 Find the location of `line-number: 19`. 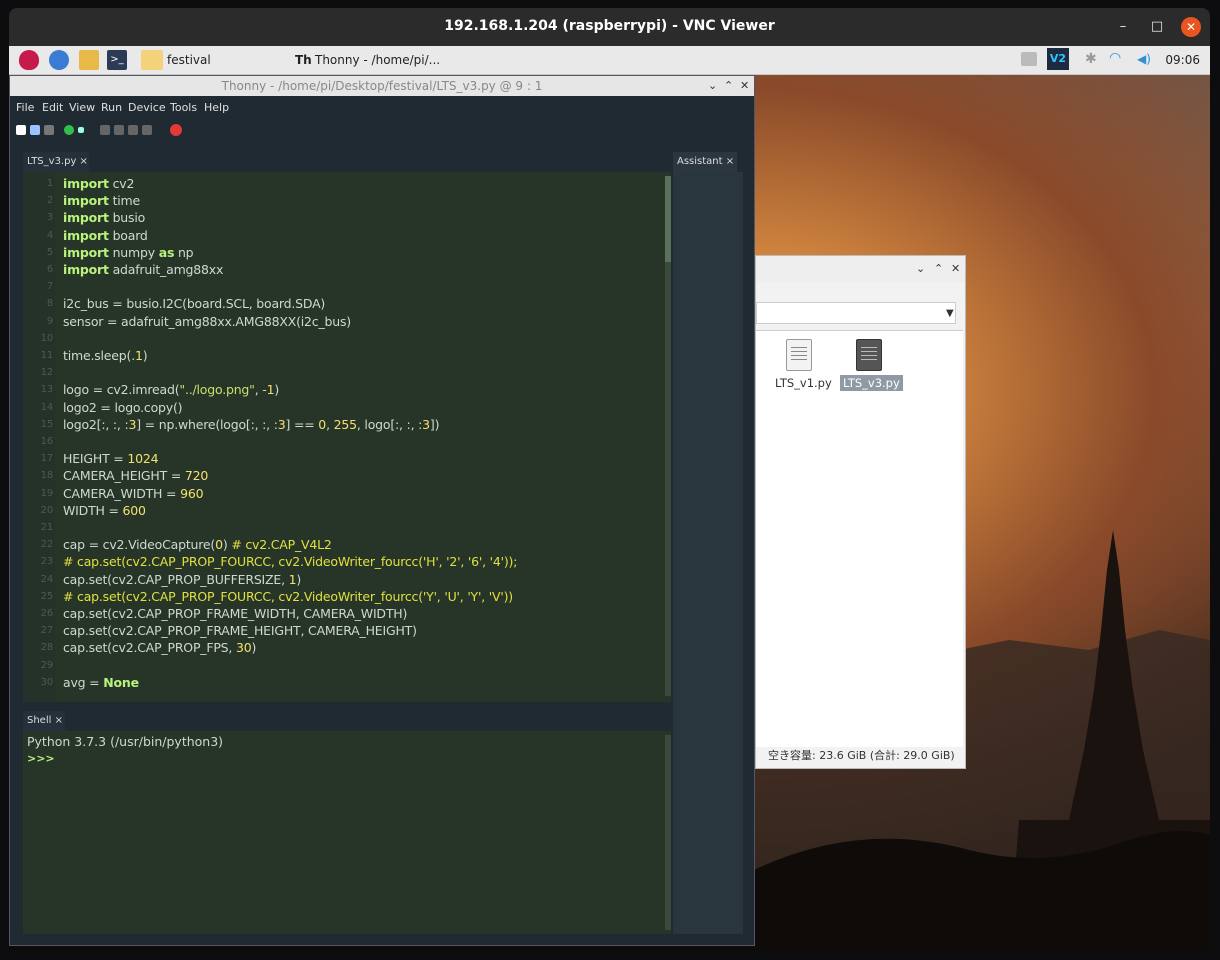

line-number: 19 is located at coordinates (47, 493).